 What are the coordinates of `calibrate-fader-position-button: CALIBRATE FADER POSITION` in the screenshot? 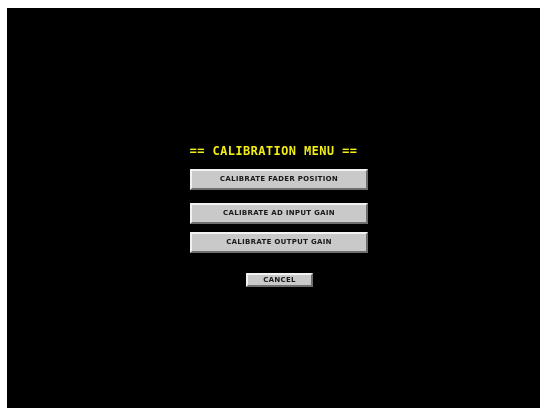 It's located at (279, 179).